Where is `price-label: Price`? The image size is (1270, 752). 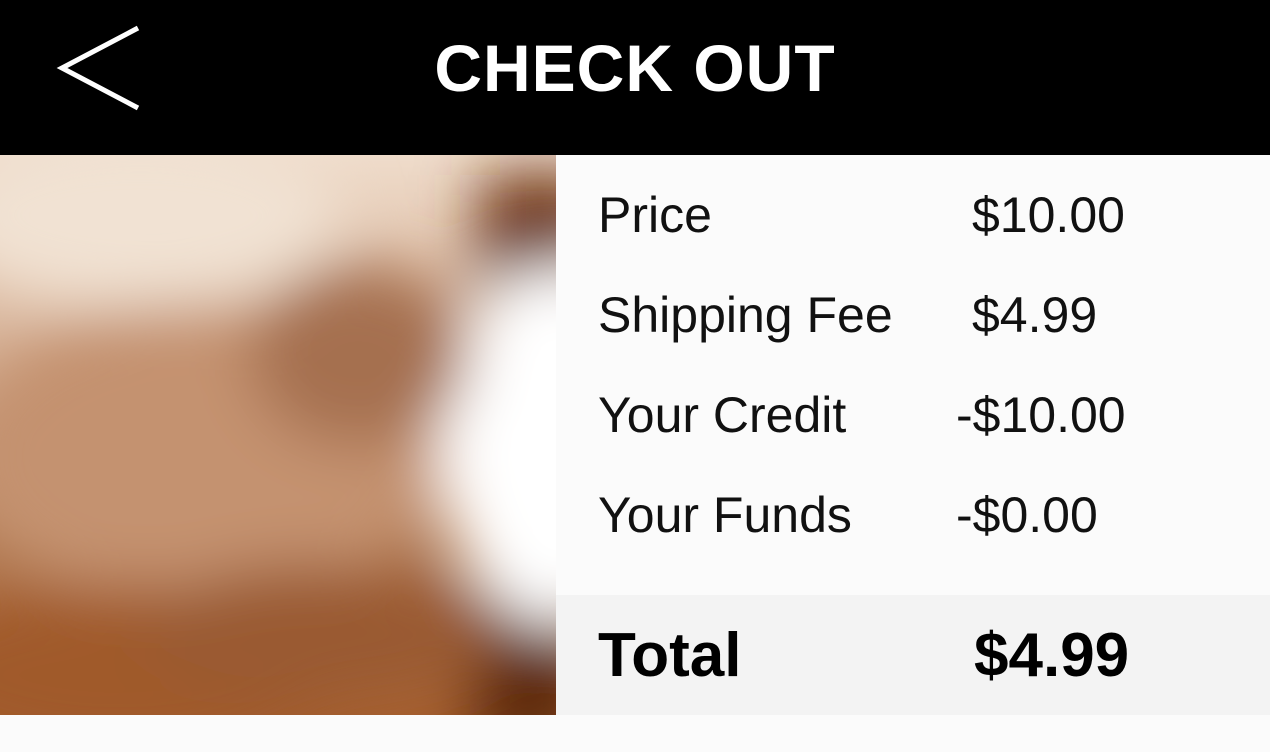
price-label: Price is located at coordinates (655, 215).